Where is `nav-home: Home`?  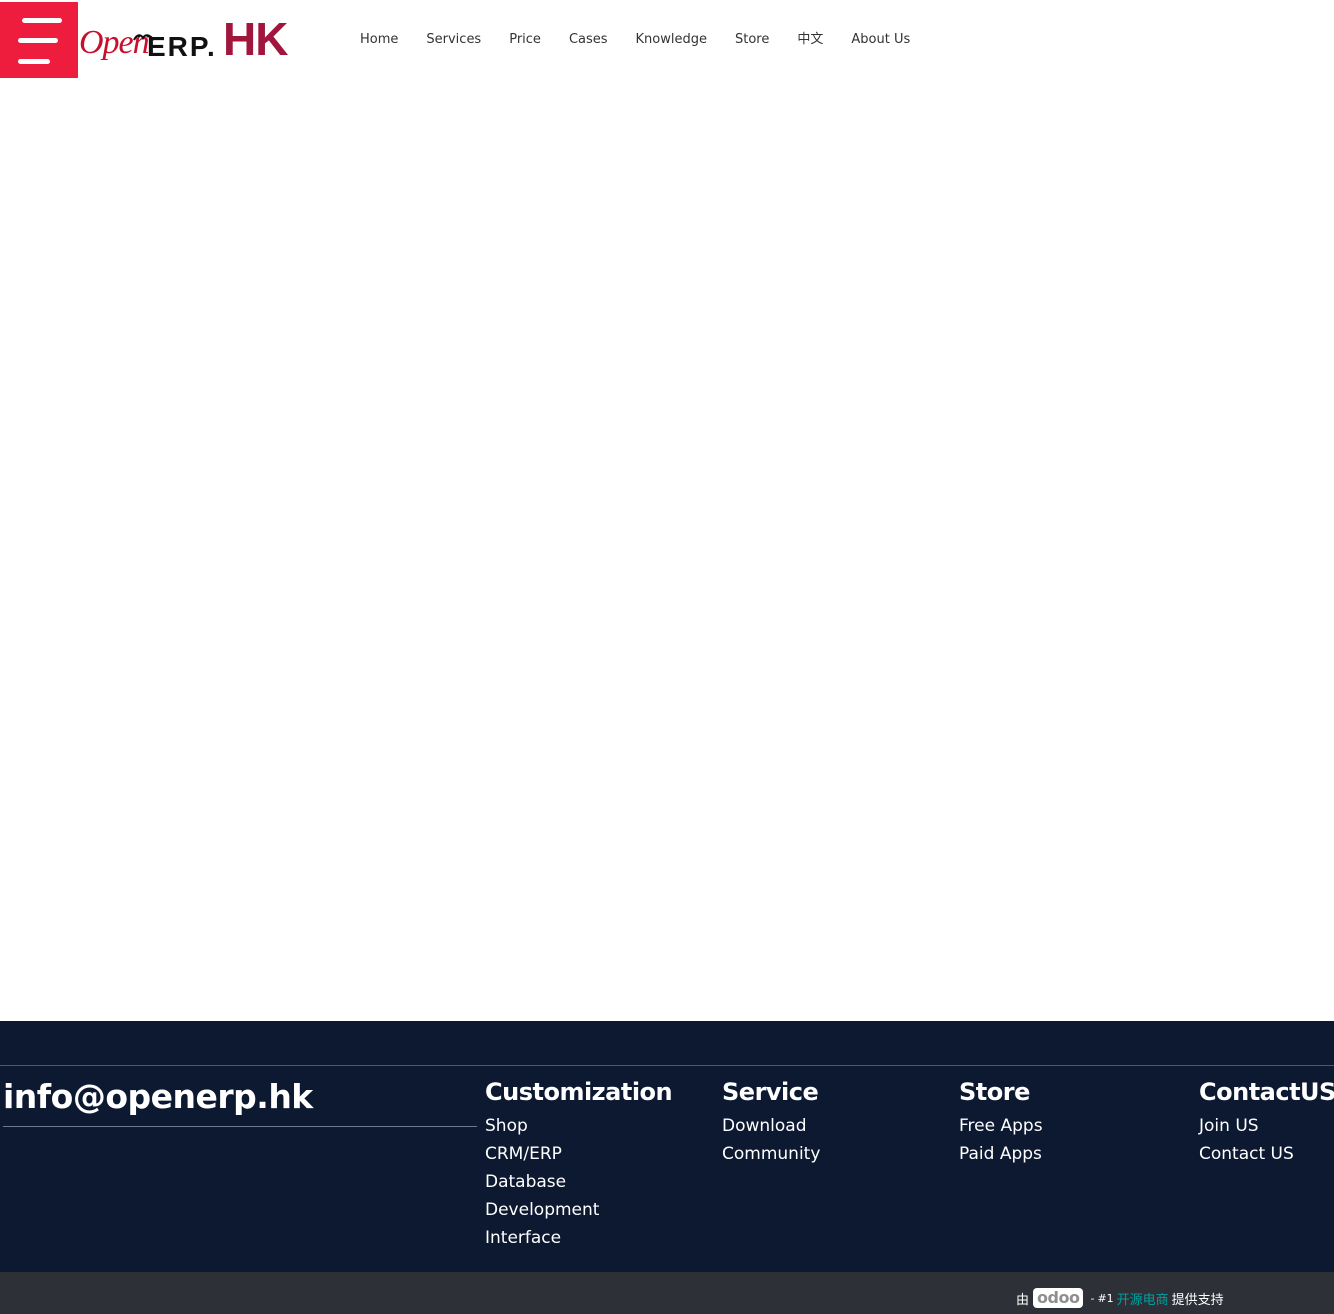
nav-home: Home is located at coordinates (379, 40).